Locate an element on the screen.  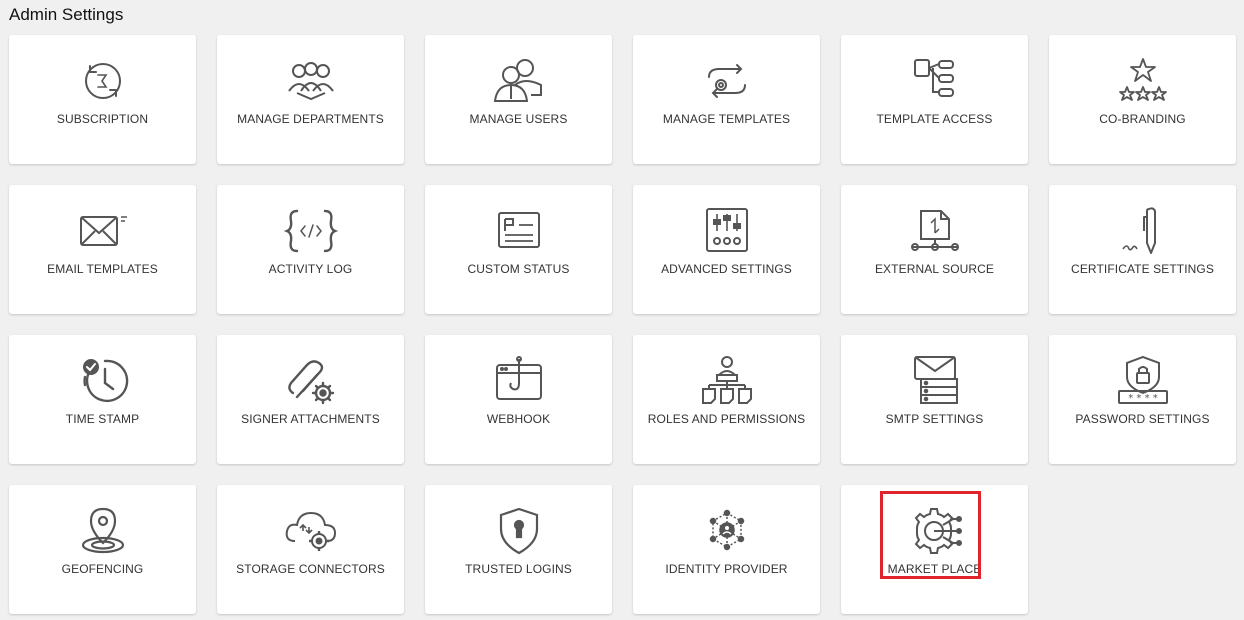
tile-manage-departments: MANAGE DEPARTMENTS is located at coordinates (310, 99).